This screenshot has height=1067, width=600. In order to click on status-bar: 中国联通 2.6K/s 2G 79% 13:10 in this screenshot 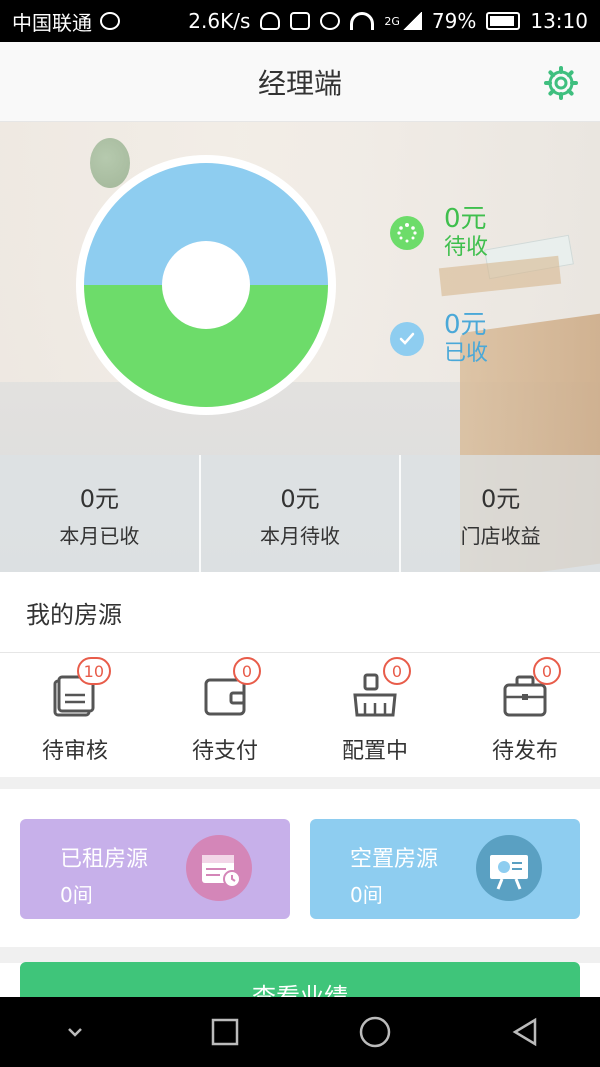, I will do `click(300, 21)`.